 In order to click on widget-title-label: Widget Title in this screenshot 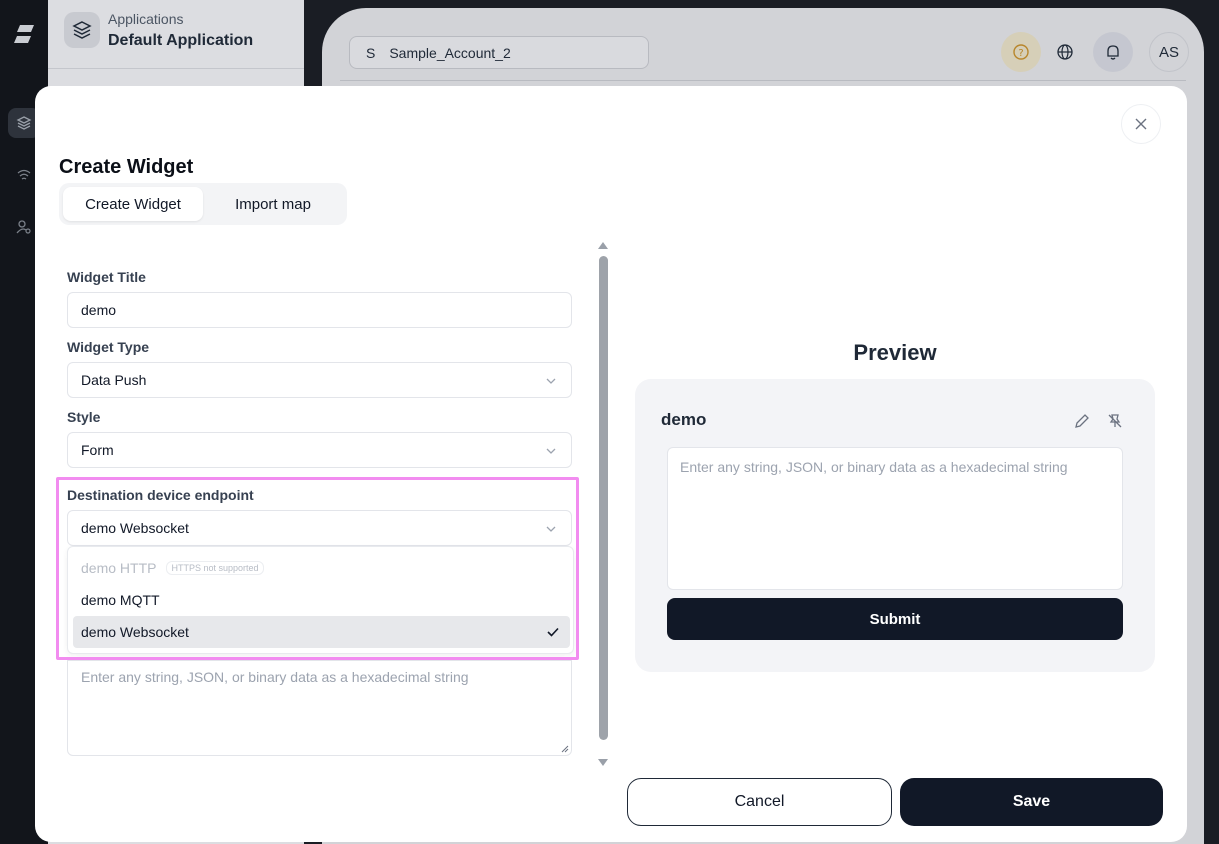, I will do `click(106, 277)`.